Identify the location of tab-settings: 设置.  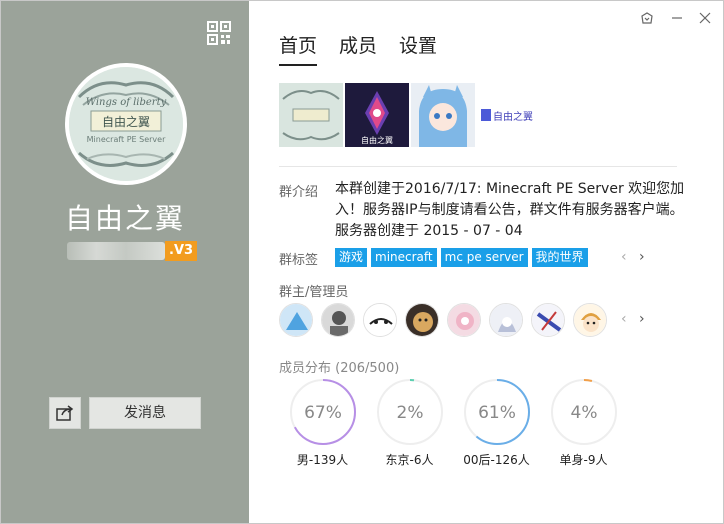
(418, 48).